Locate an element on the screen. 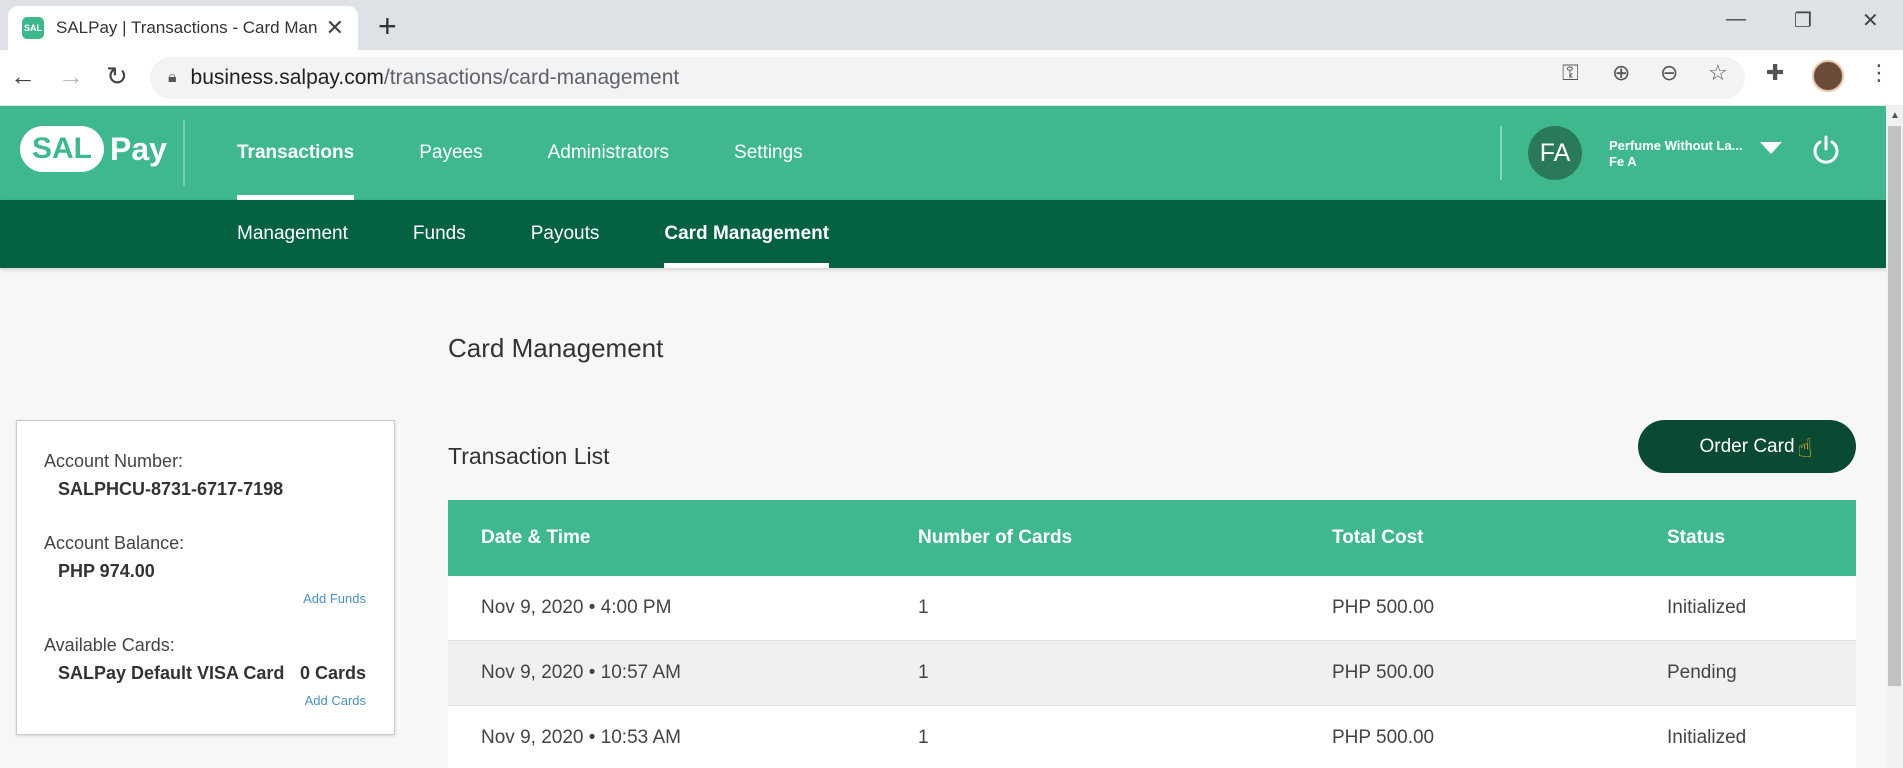 This screenshot has width=1903, height=768. menu-kebab-icon: ⋮ is located at coordinates (1879, 73).